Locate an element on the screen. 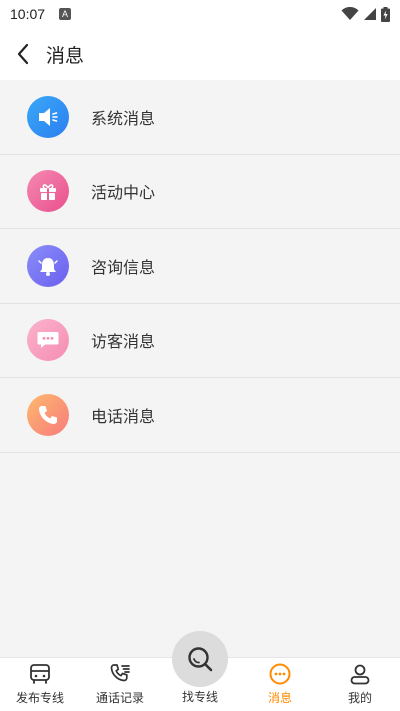 The image size is (400, 711). bell-icon is located at coordinates (48, 265).